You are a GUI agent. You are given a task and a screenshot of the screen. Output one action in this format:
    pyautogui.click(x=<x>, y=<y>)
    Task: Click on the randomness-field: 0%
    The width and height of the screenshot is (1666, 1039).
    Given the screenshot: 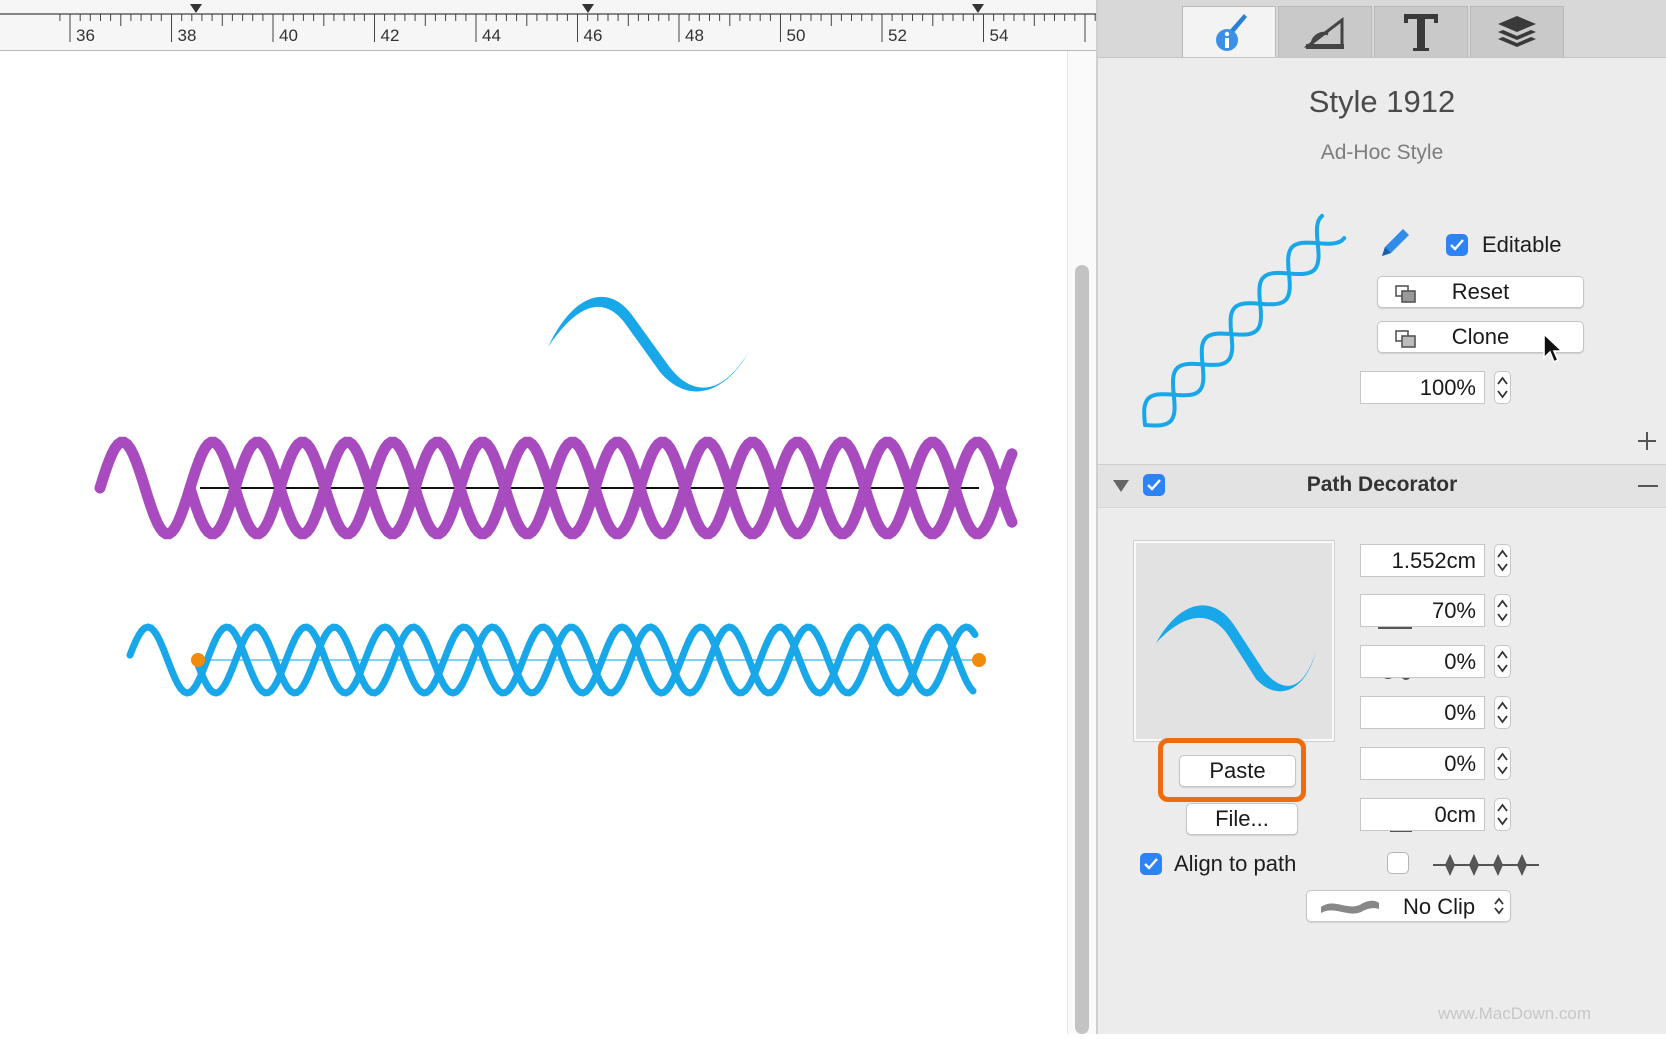 What is the action you would take?
    pyautogui.click(x=1422, y=661)
    